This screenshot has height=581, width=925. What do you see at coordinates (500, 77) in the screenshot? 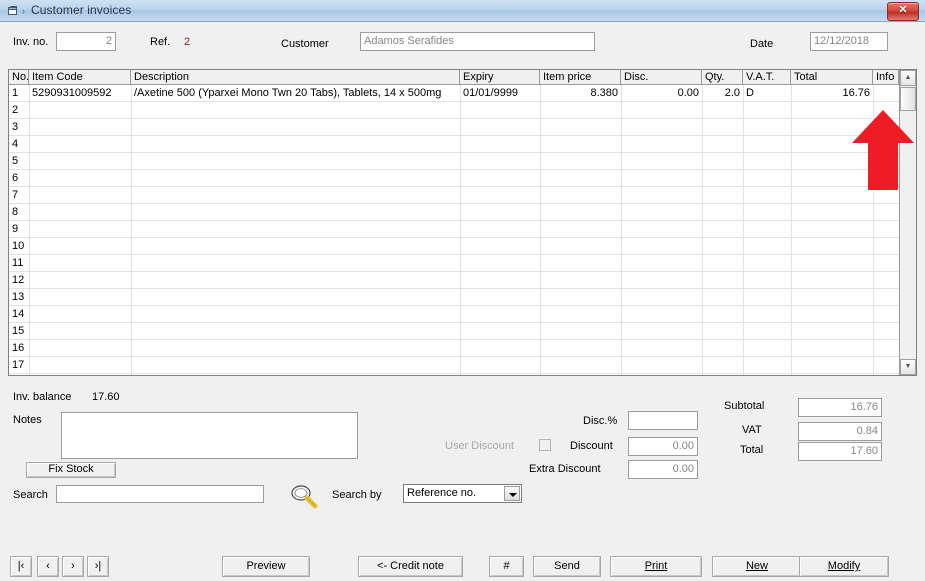
I see `grid-column-header-expiry: Expiry` at bounding box center [500, 77].